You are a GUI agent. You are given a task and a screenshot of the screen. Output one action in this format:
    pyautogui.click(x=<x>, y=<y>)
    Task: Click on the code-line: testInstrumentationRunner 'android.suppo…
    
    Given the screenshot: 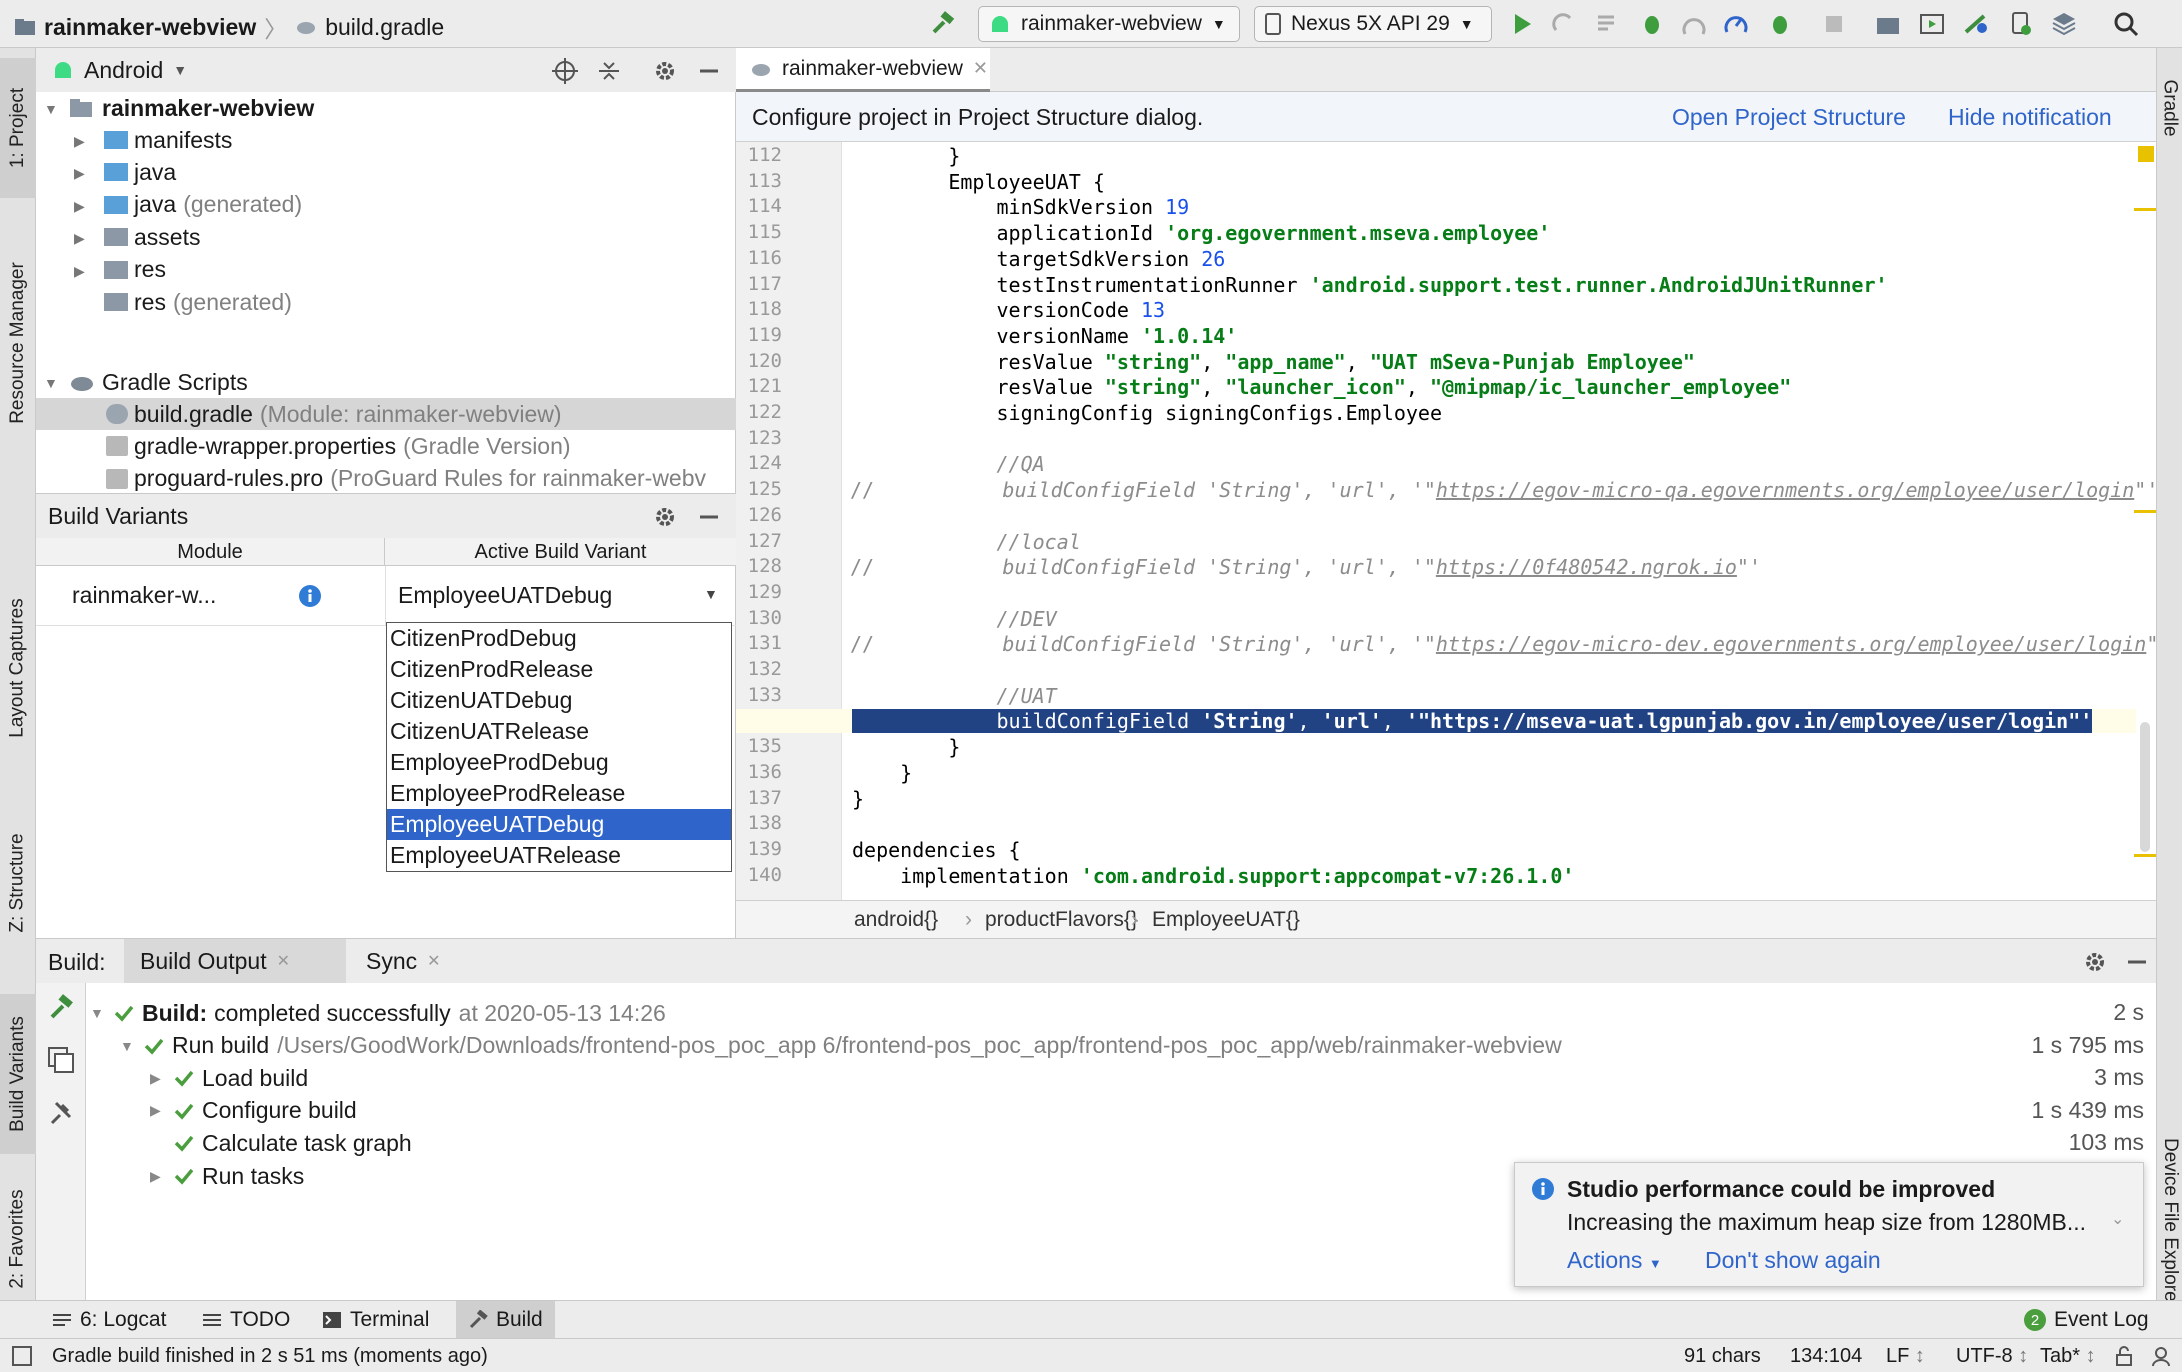 What is the action you would take?
    pyautogui.click(x=1369, y=285)
    